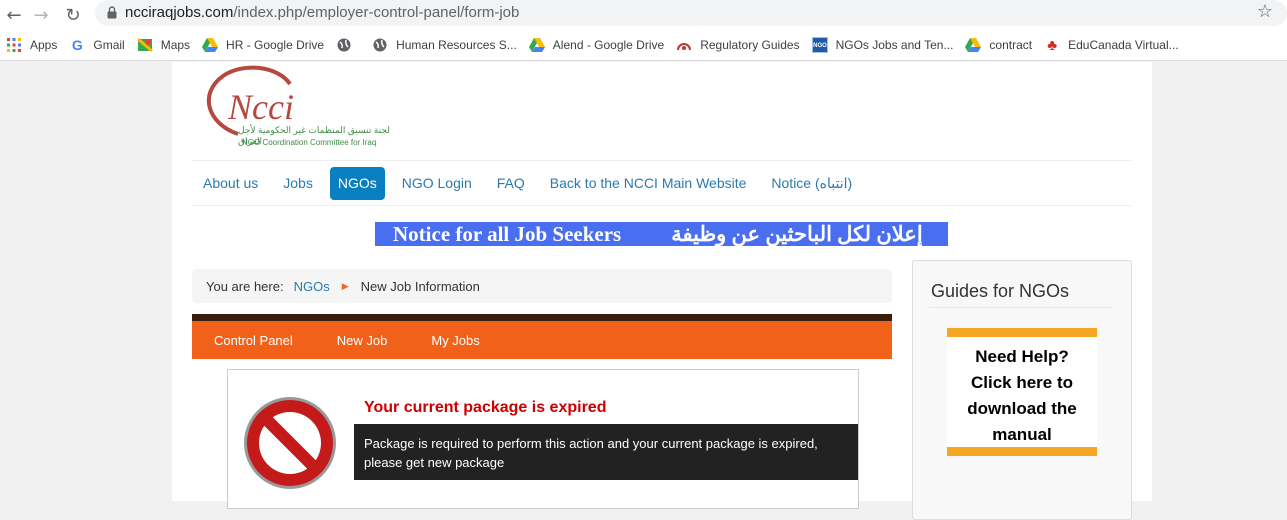 Image resolution: width=1287 pixels, height=520 pixels. I want to click on bookmark-gmail: G Gmail, so click(96, 45).